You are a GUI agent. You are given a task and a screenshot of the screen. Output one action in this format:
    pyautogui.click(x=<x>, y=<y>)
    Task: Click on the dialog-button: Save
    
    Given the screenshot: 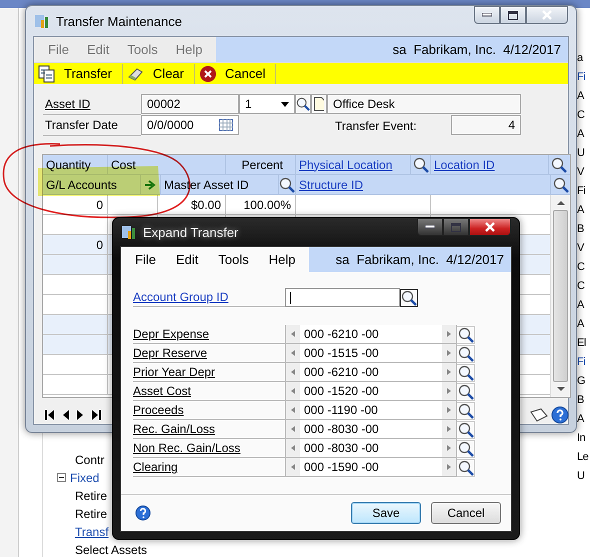 What is the action you would take?
    pyautogui.click(x=386, y=513)
    